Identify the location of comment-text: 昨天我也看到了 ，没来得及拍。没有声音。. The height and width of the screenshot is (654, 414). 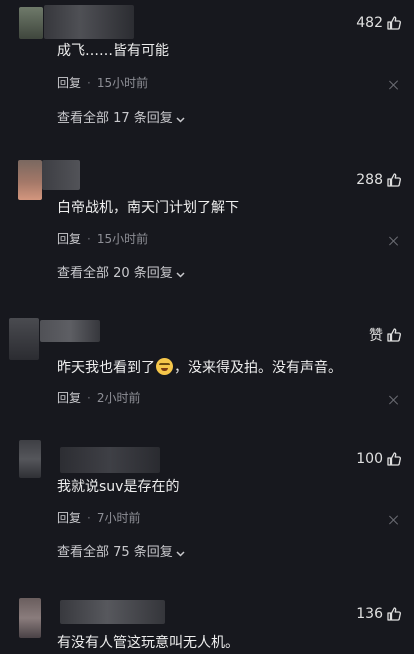
(199, 367).